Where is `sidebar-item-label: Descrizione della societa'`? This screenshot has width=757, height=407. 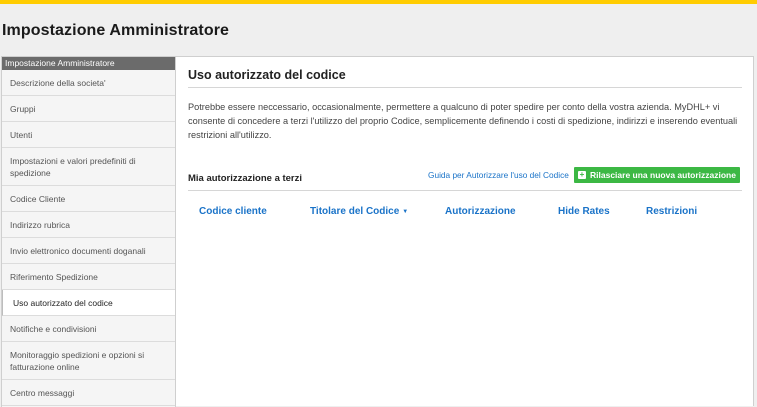
sidebar-item-label: Descrizione della societa' is located at coordinates (58, 82).